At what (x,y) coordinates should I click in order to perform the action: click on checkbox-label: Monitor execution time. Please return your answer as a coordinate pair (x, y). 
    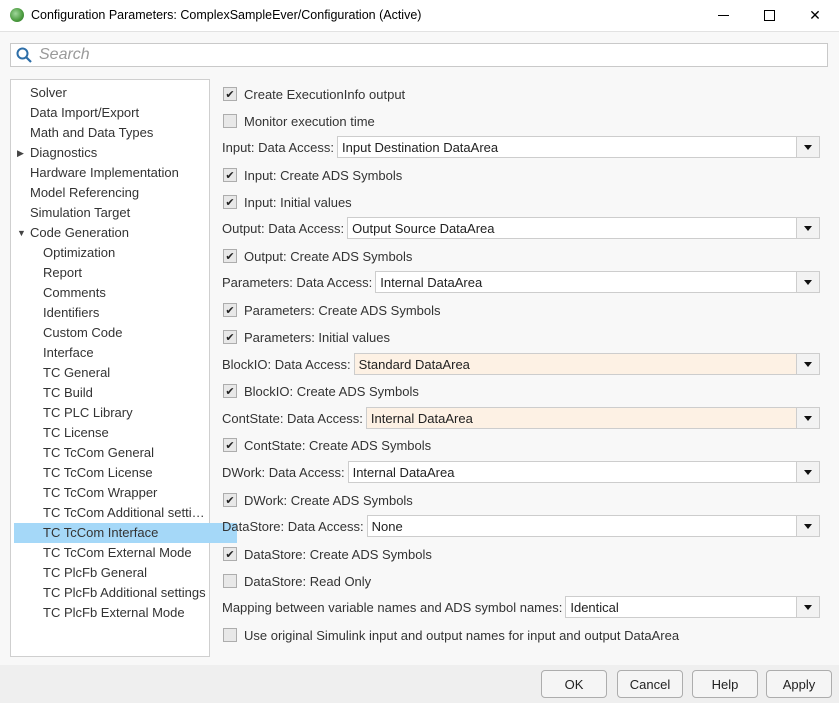
    Looking at the image, I should click on (309, 121).